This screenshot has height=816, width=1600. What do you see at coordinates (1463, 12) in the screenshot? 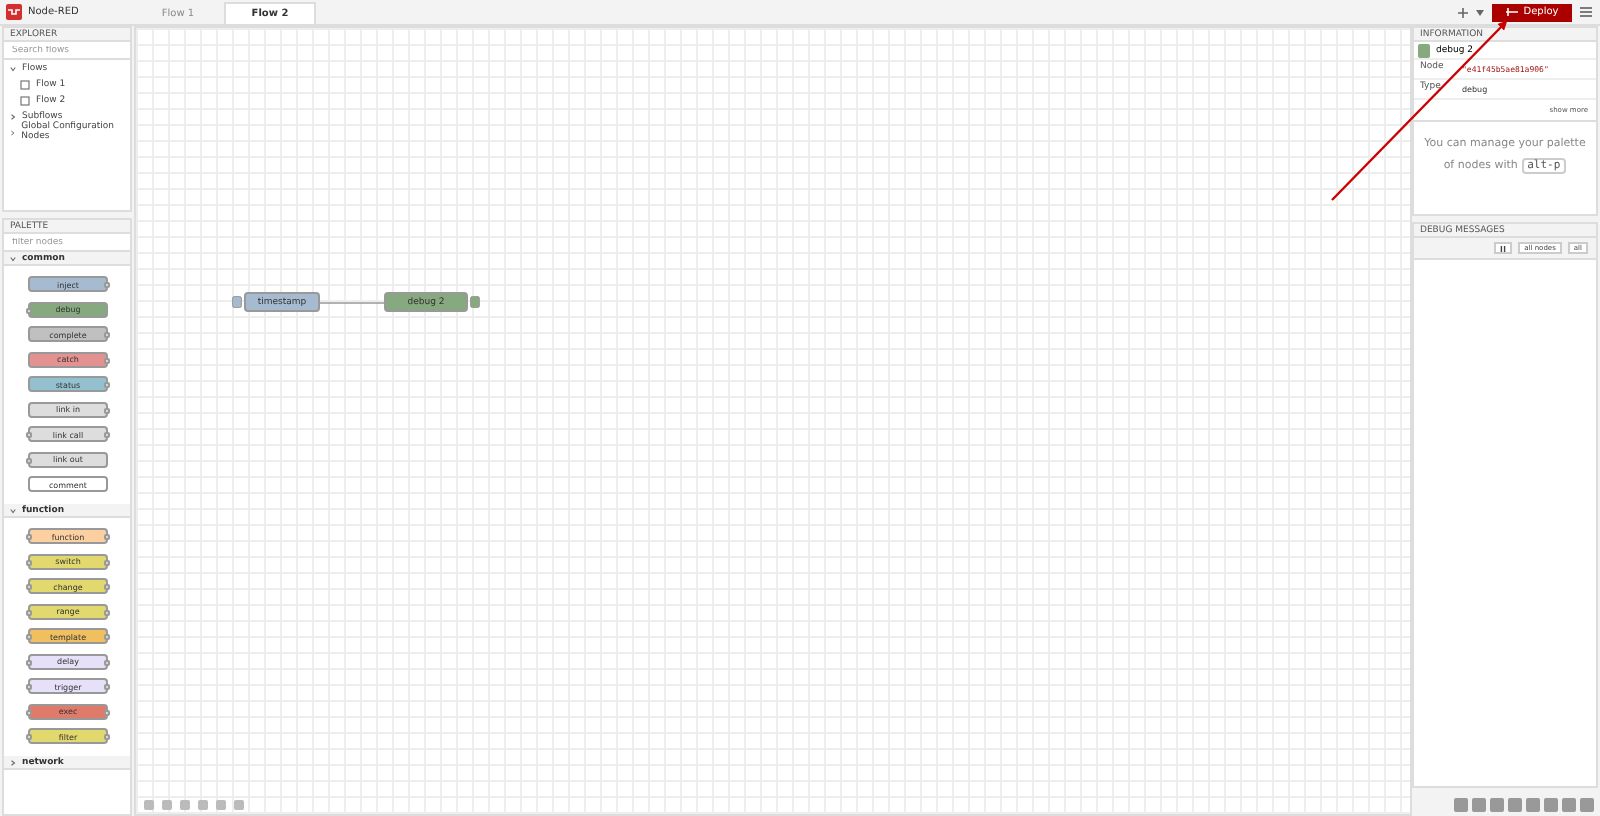
I see `add-icon` at bounding box center [1463, 12].